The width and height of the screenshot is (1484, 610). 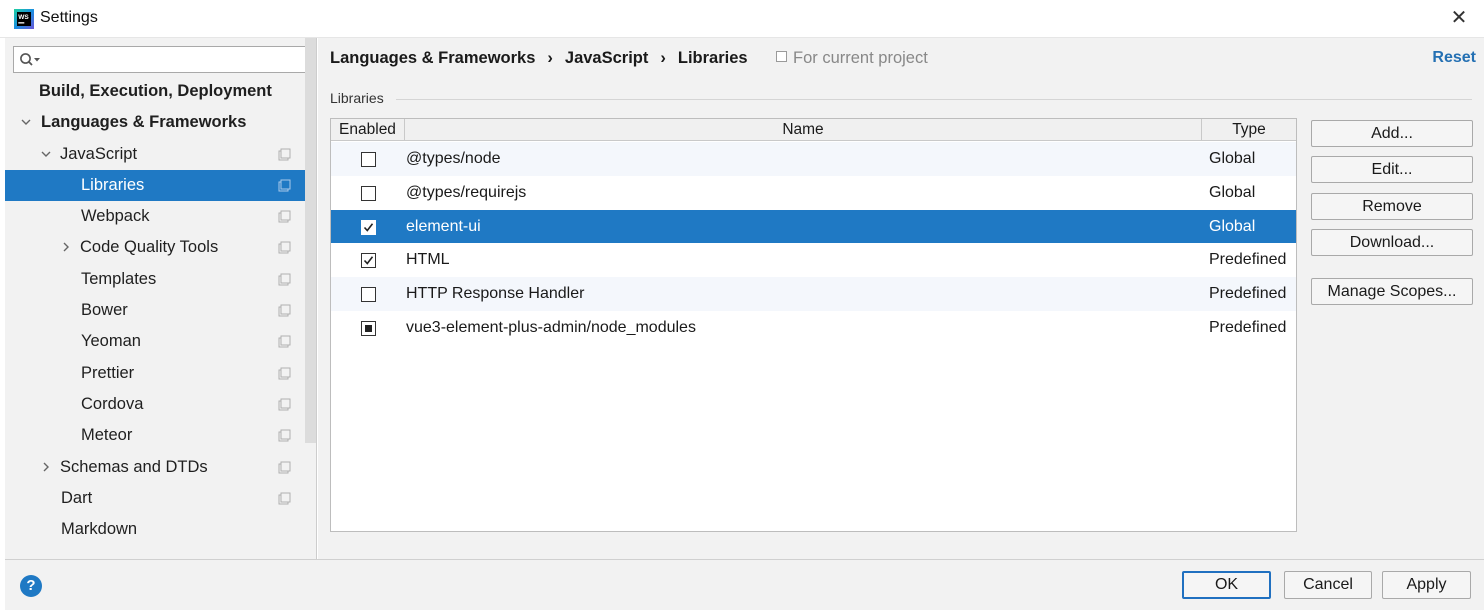 I want to click on tree-item-label: Meteor, so click(x=107, y=435).